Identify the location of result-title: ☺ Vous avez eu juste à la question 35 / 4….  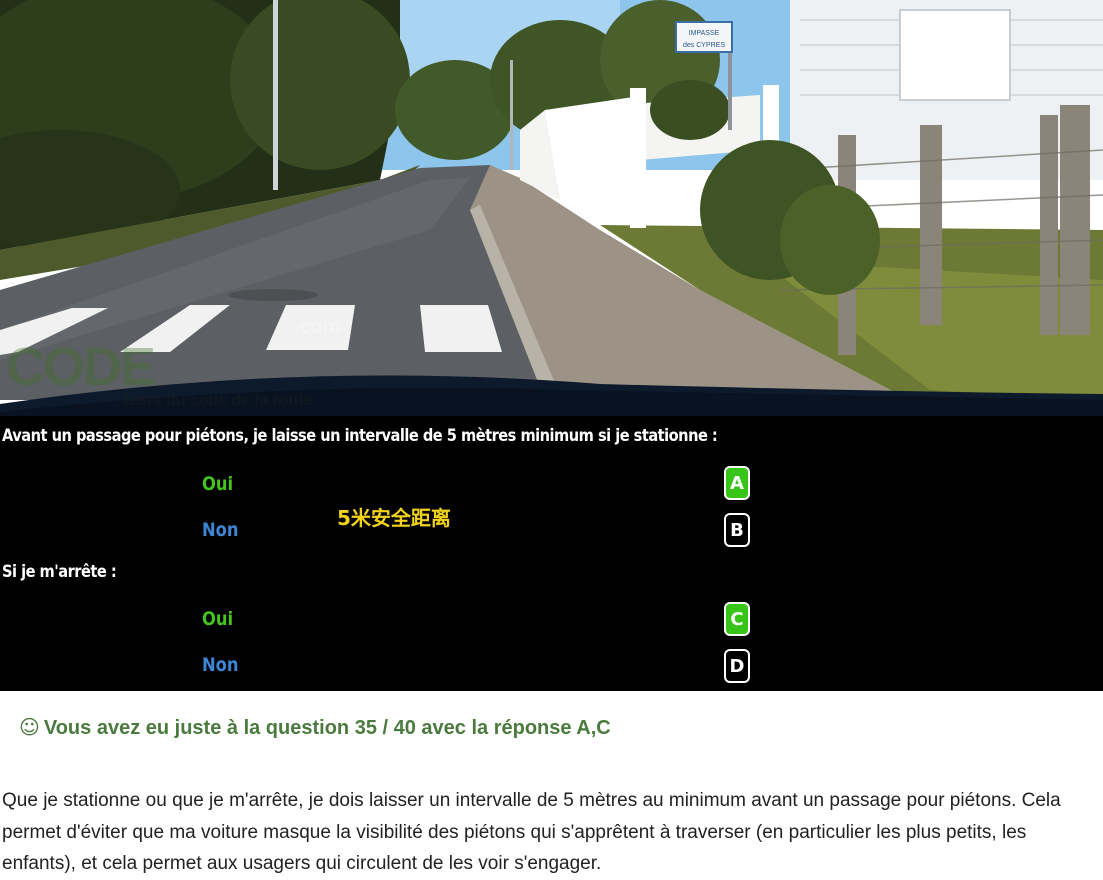
(315, 727).